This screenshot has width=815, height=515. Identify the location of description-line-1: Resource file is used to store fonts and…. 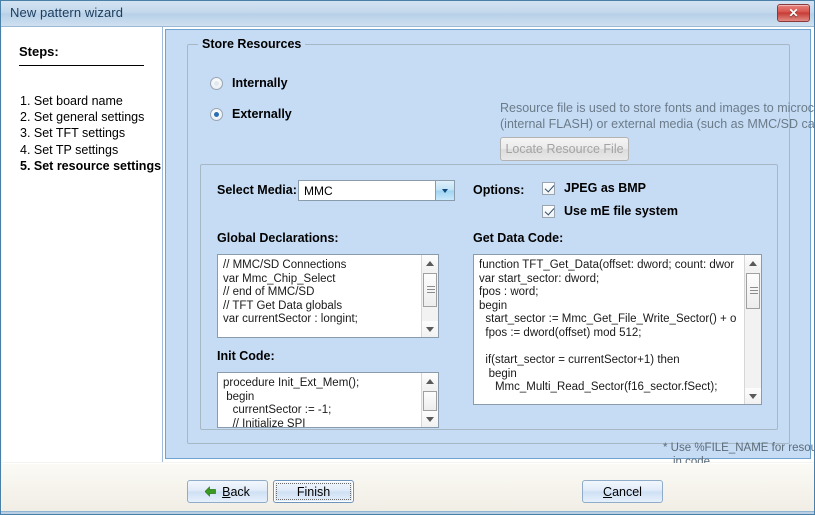
(657, 108).